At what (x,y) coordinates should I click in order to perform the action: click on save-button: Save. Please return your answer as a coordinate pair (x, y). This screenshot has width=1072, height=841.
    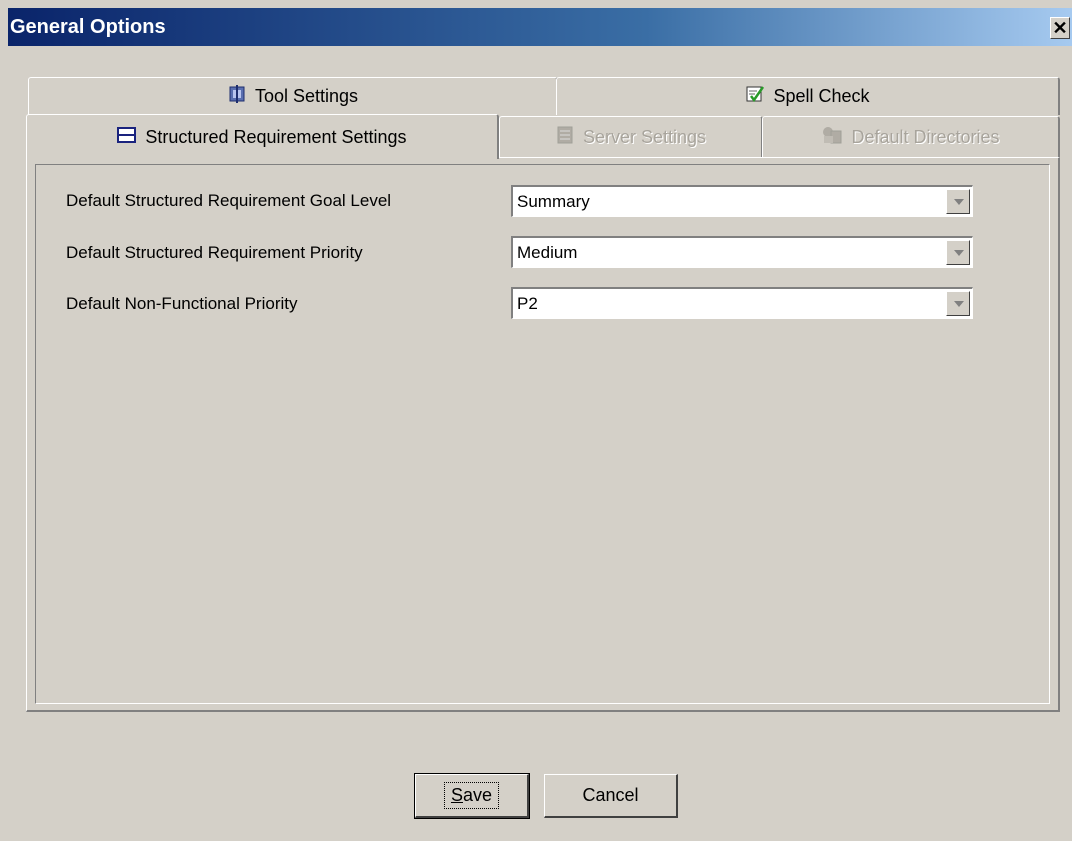
    Looking at the image, I should click on (472, 796).